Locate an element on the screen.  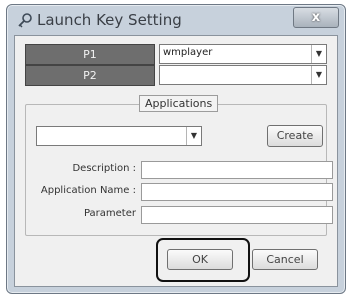
title-bar: Launch Key Setting x is located at coordinates (176, 19).